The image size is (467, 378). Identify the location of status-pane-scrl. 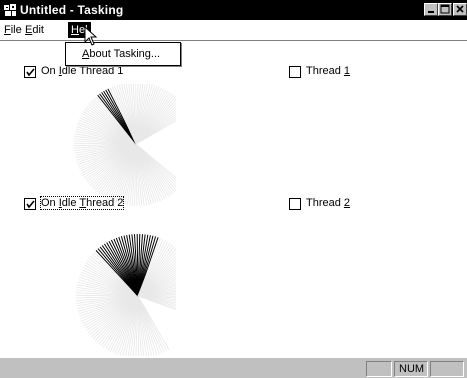
(447, 369).